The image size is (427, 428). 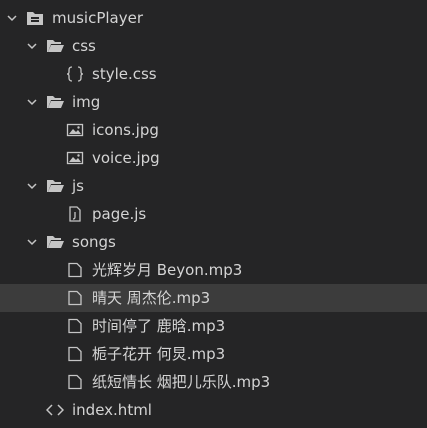 I want to click on tree-item-label: index.html, so click(x=112, y=410).